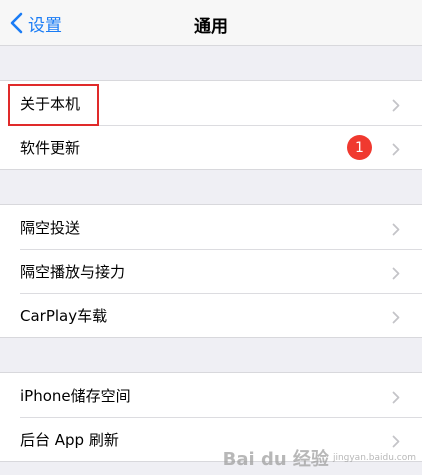 Image resolution: width=422 pixels, height=475 pixels. What do you see at coordinates (211, 439) in the screenshot?
I see `row-background-app-refresh: 后台 App 刷新` at bounding box center [211, 439].